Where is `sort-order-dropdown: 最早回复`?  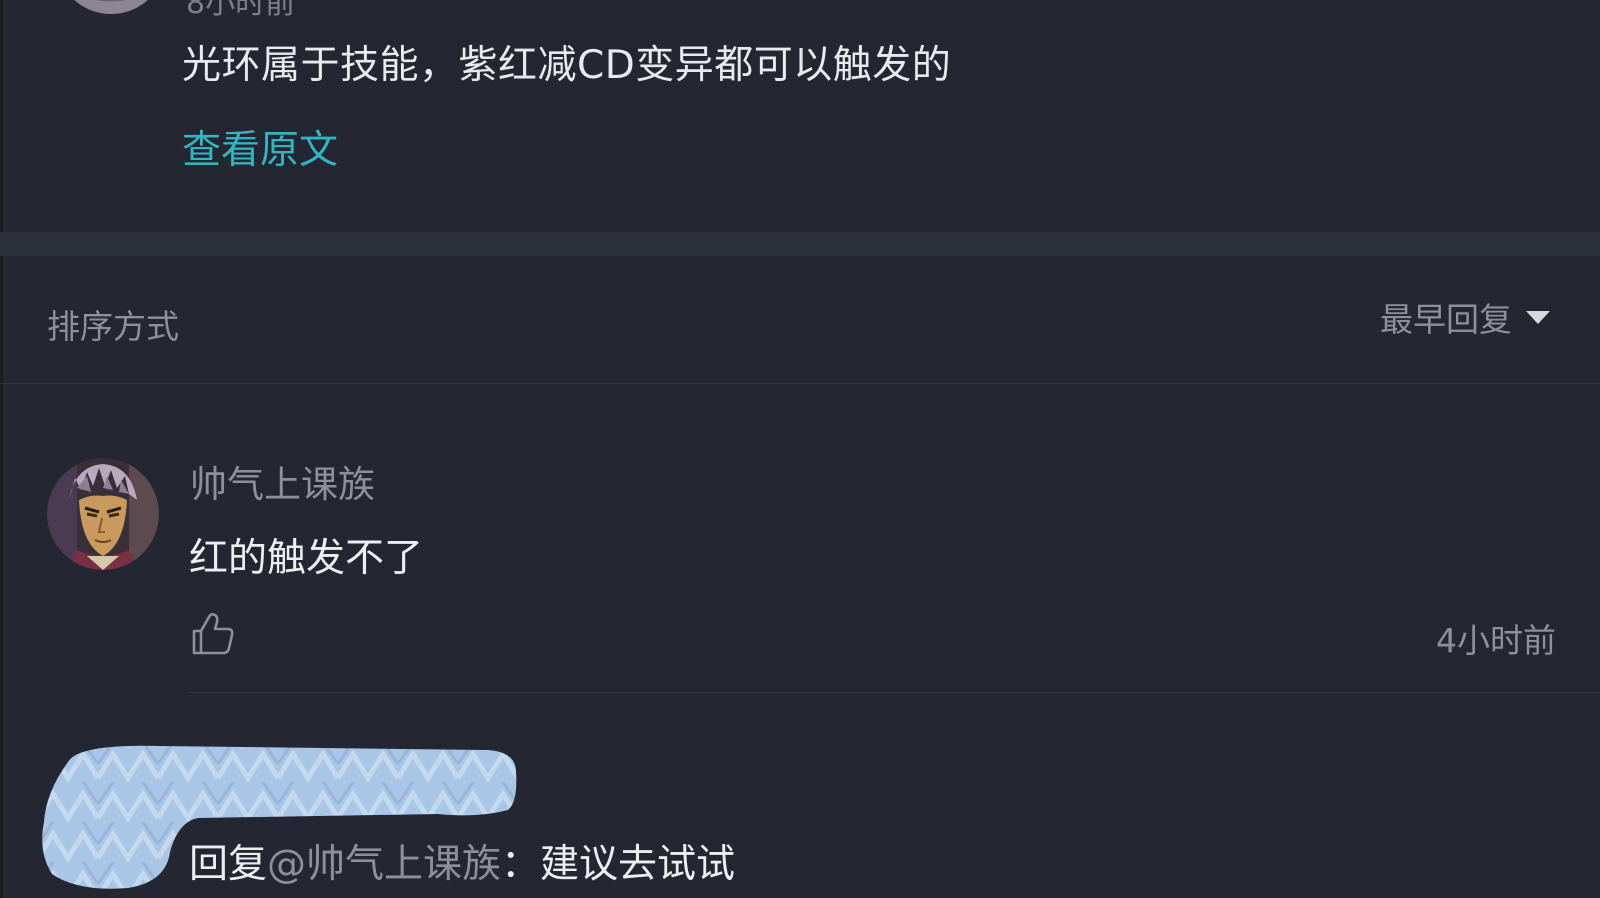 sort-order-dropdown: 最早回复 is located at coordinates (1466, 317).